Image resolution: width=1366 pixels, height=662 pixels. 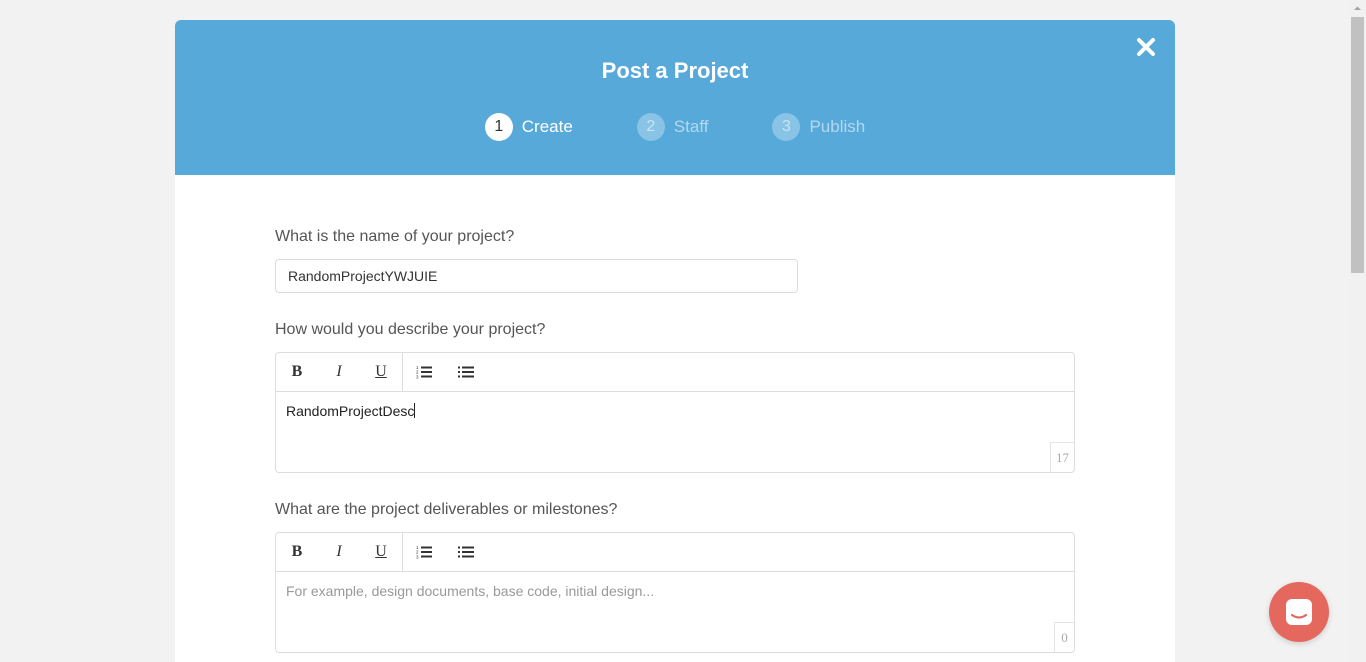 I want to click on modal-title: Post a Project, so click(x=675, y=70).